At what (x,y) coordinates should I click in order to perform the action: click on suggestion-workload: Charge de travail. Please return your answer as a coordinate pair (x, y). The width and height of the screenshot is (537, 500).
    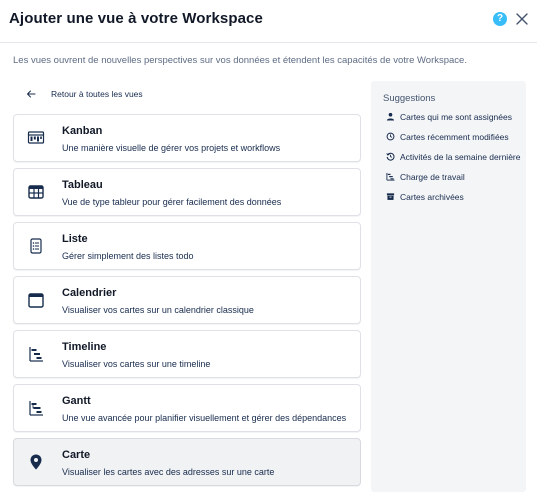
    Looking at the image, I should click on (453, 177).